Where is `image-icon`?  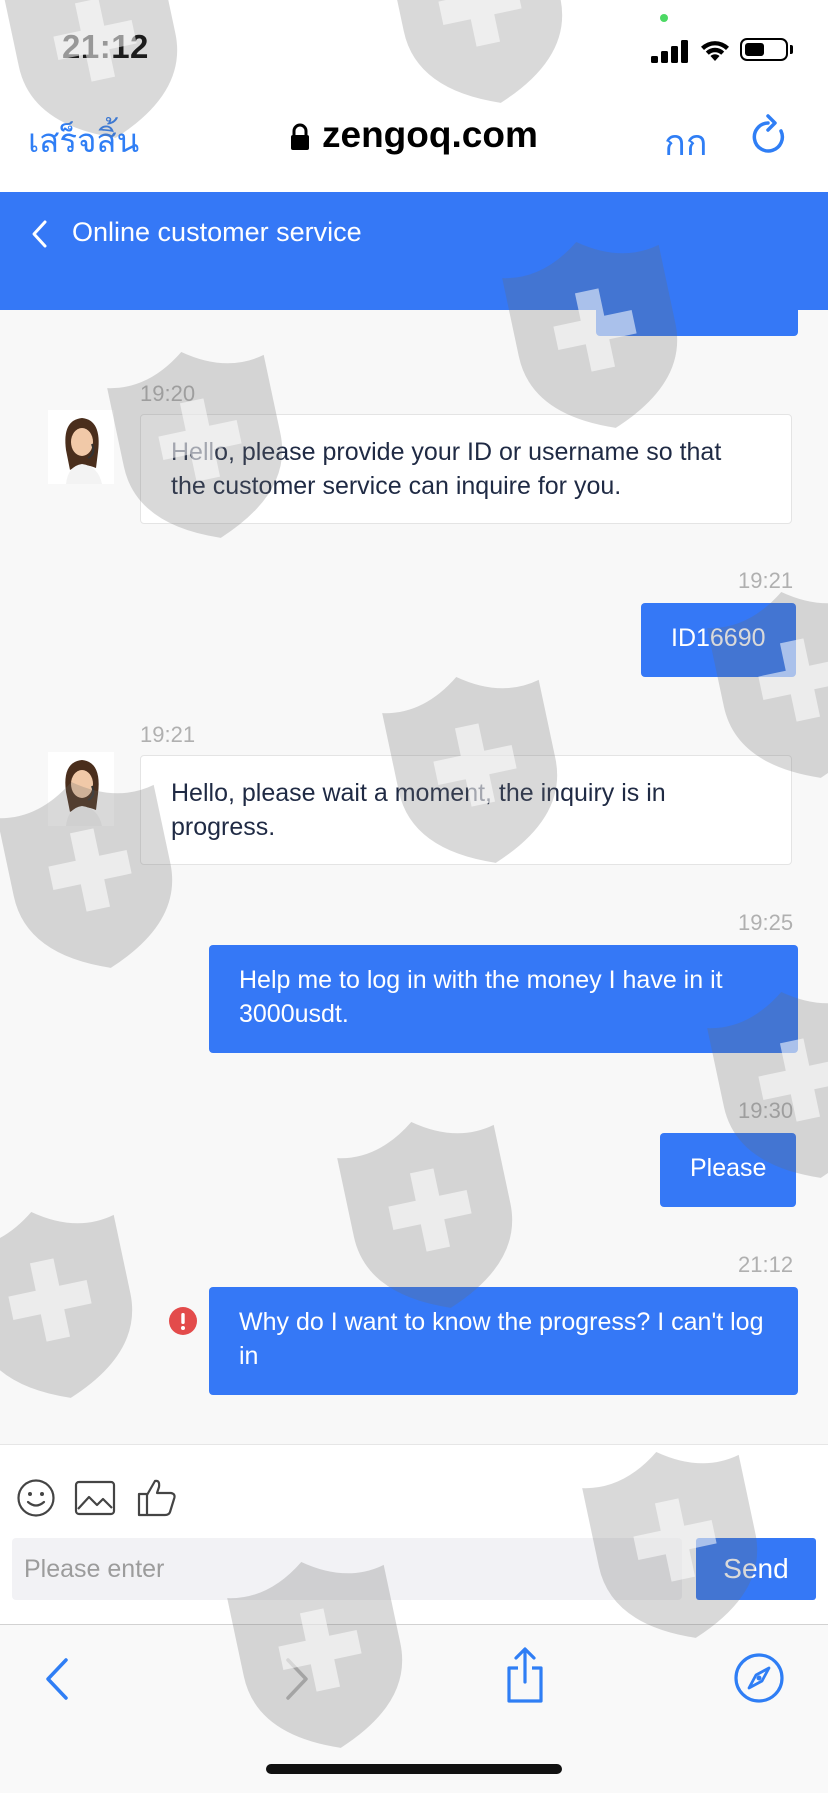
image-icon is located at coordinates (95, 1498).